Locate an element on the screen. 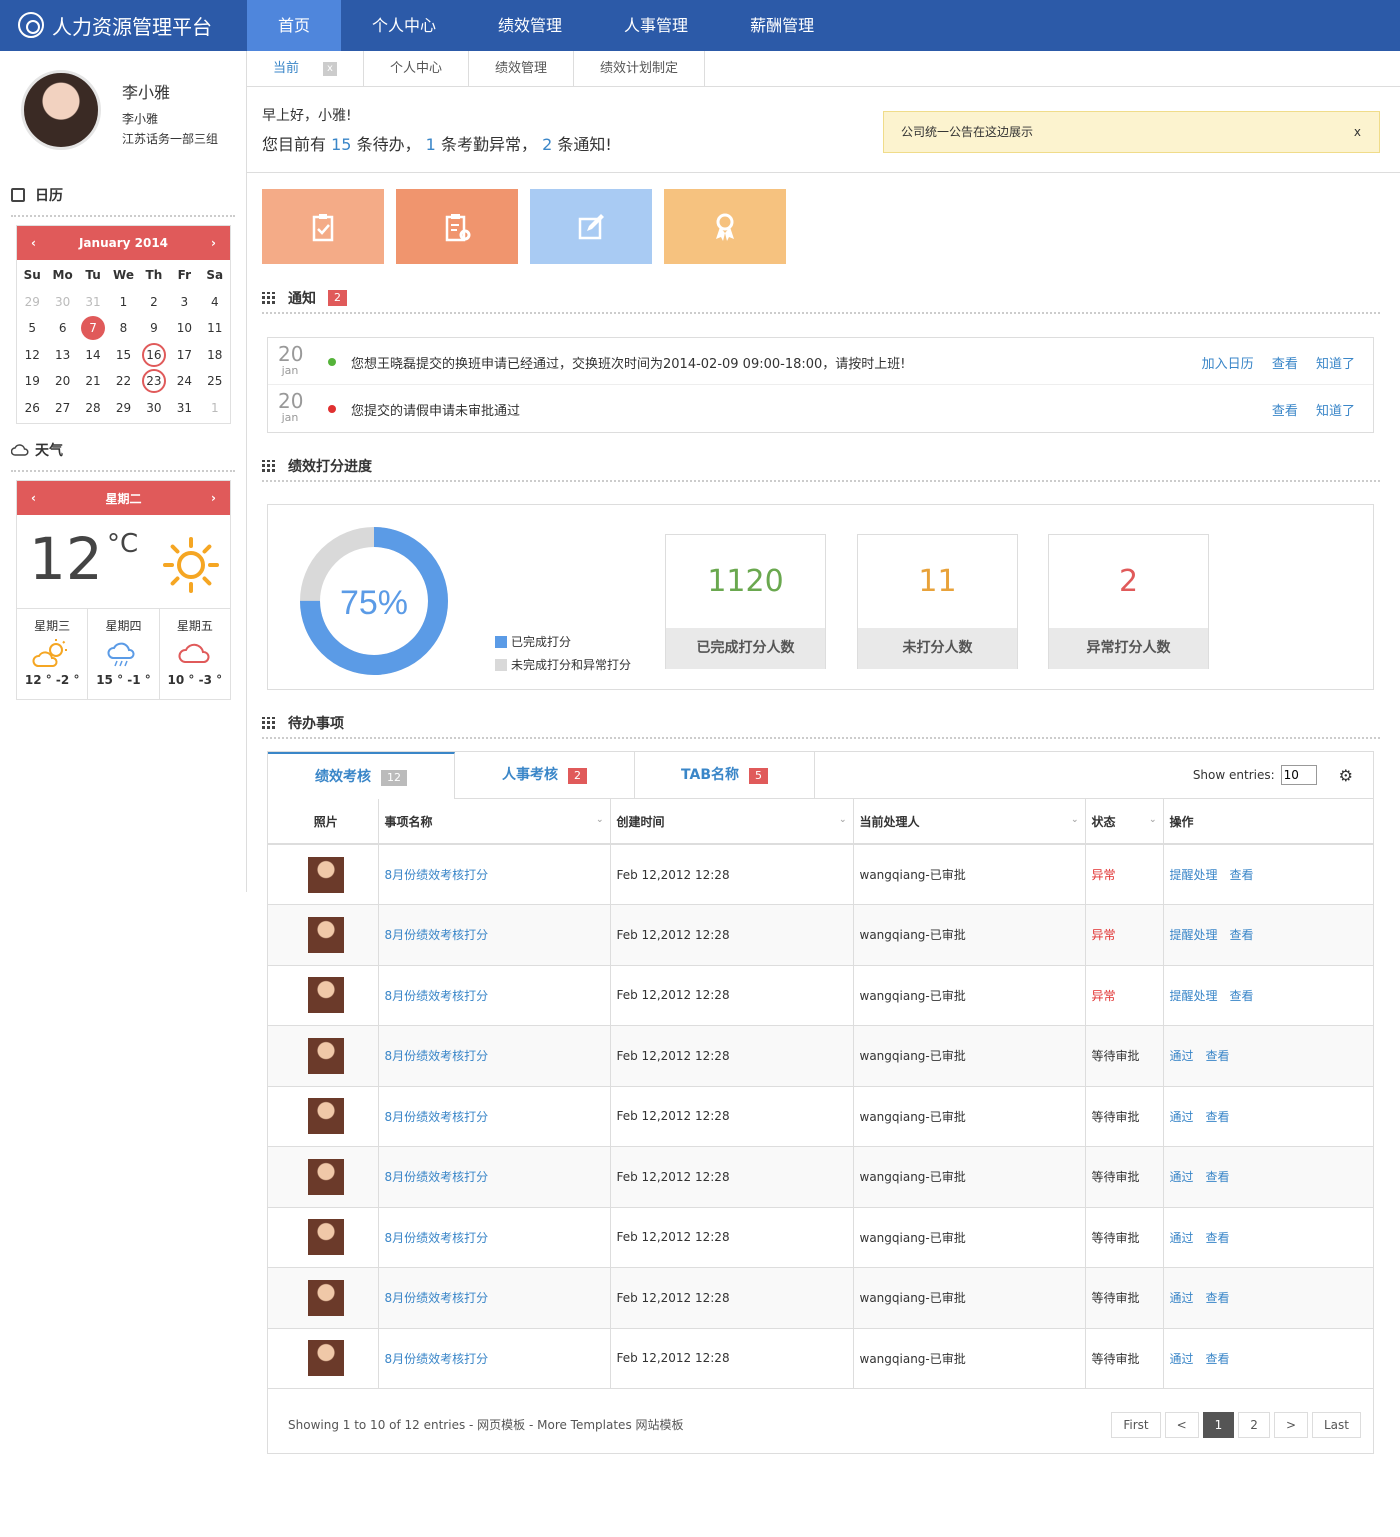  tile-award is located at coordinates (725, 226).